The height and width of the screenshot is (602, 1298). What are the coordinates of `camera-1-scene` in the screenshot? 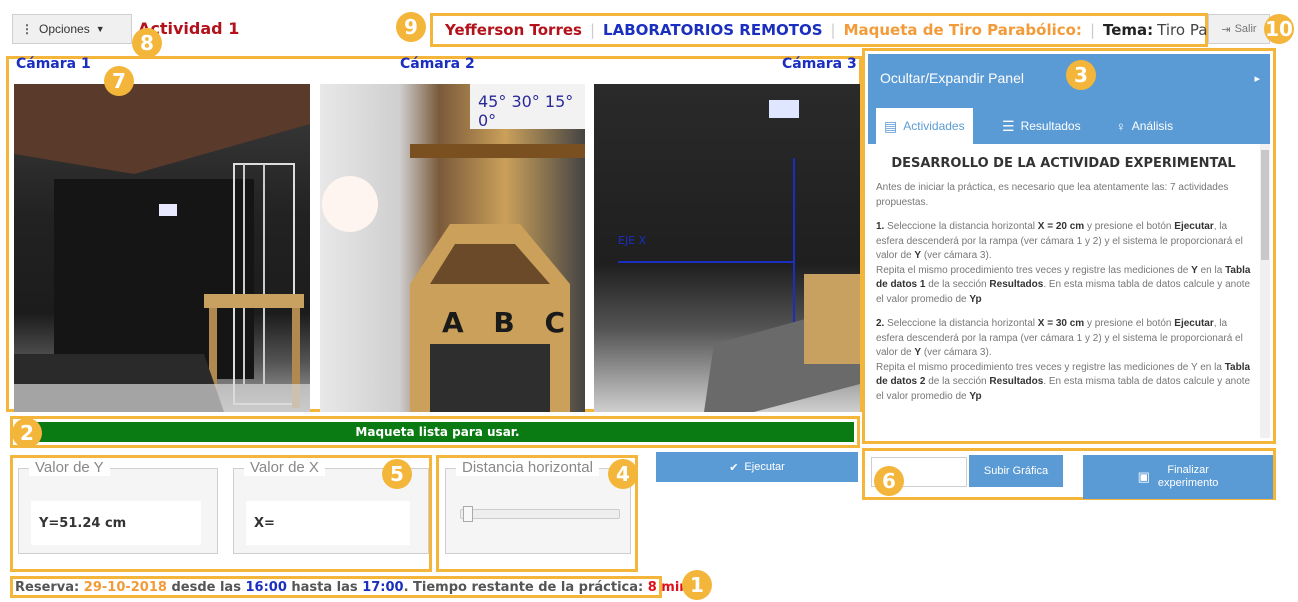 It's located at (162, 248).